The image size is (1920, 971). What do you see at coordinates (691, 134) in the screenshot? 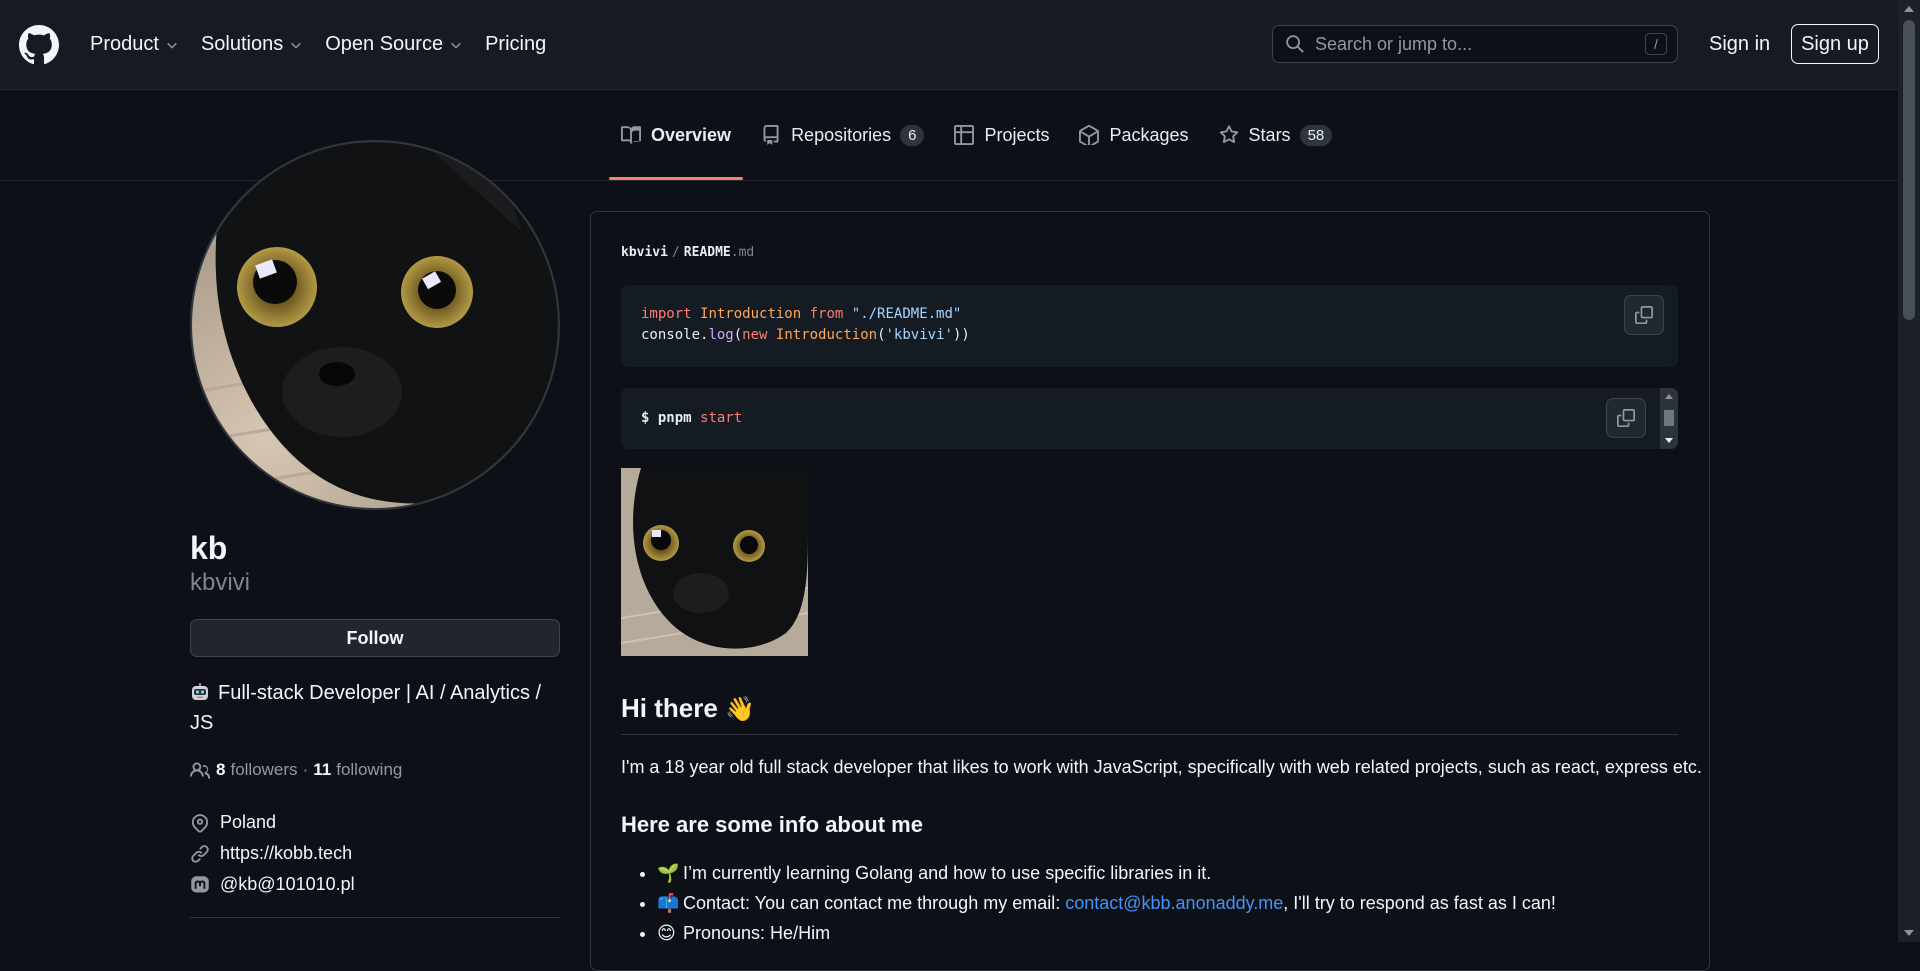
I see `tab-overview-label: Overview` at bounding box center [691, 134].